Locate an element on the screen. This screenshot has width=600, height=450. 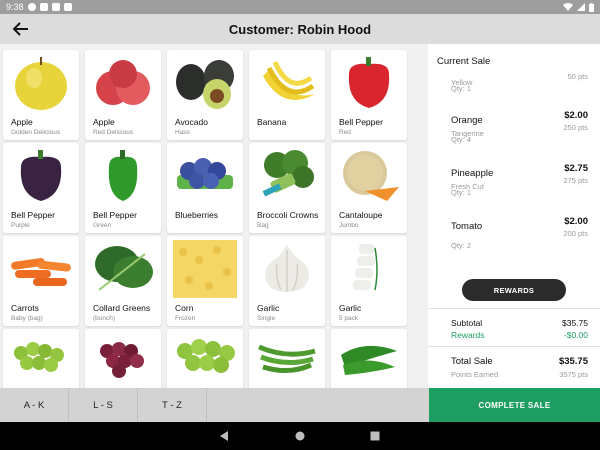
complete-sale-button: COMPLETE SALE is located at coordinates (514, 405).